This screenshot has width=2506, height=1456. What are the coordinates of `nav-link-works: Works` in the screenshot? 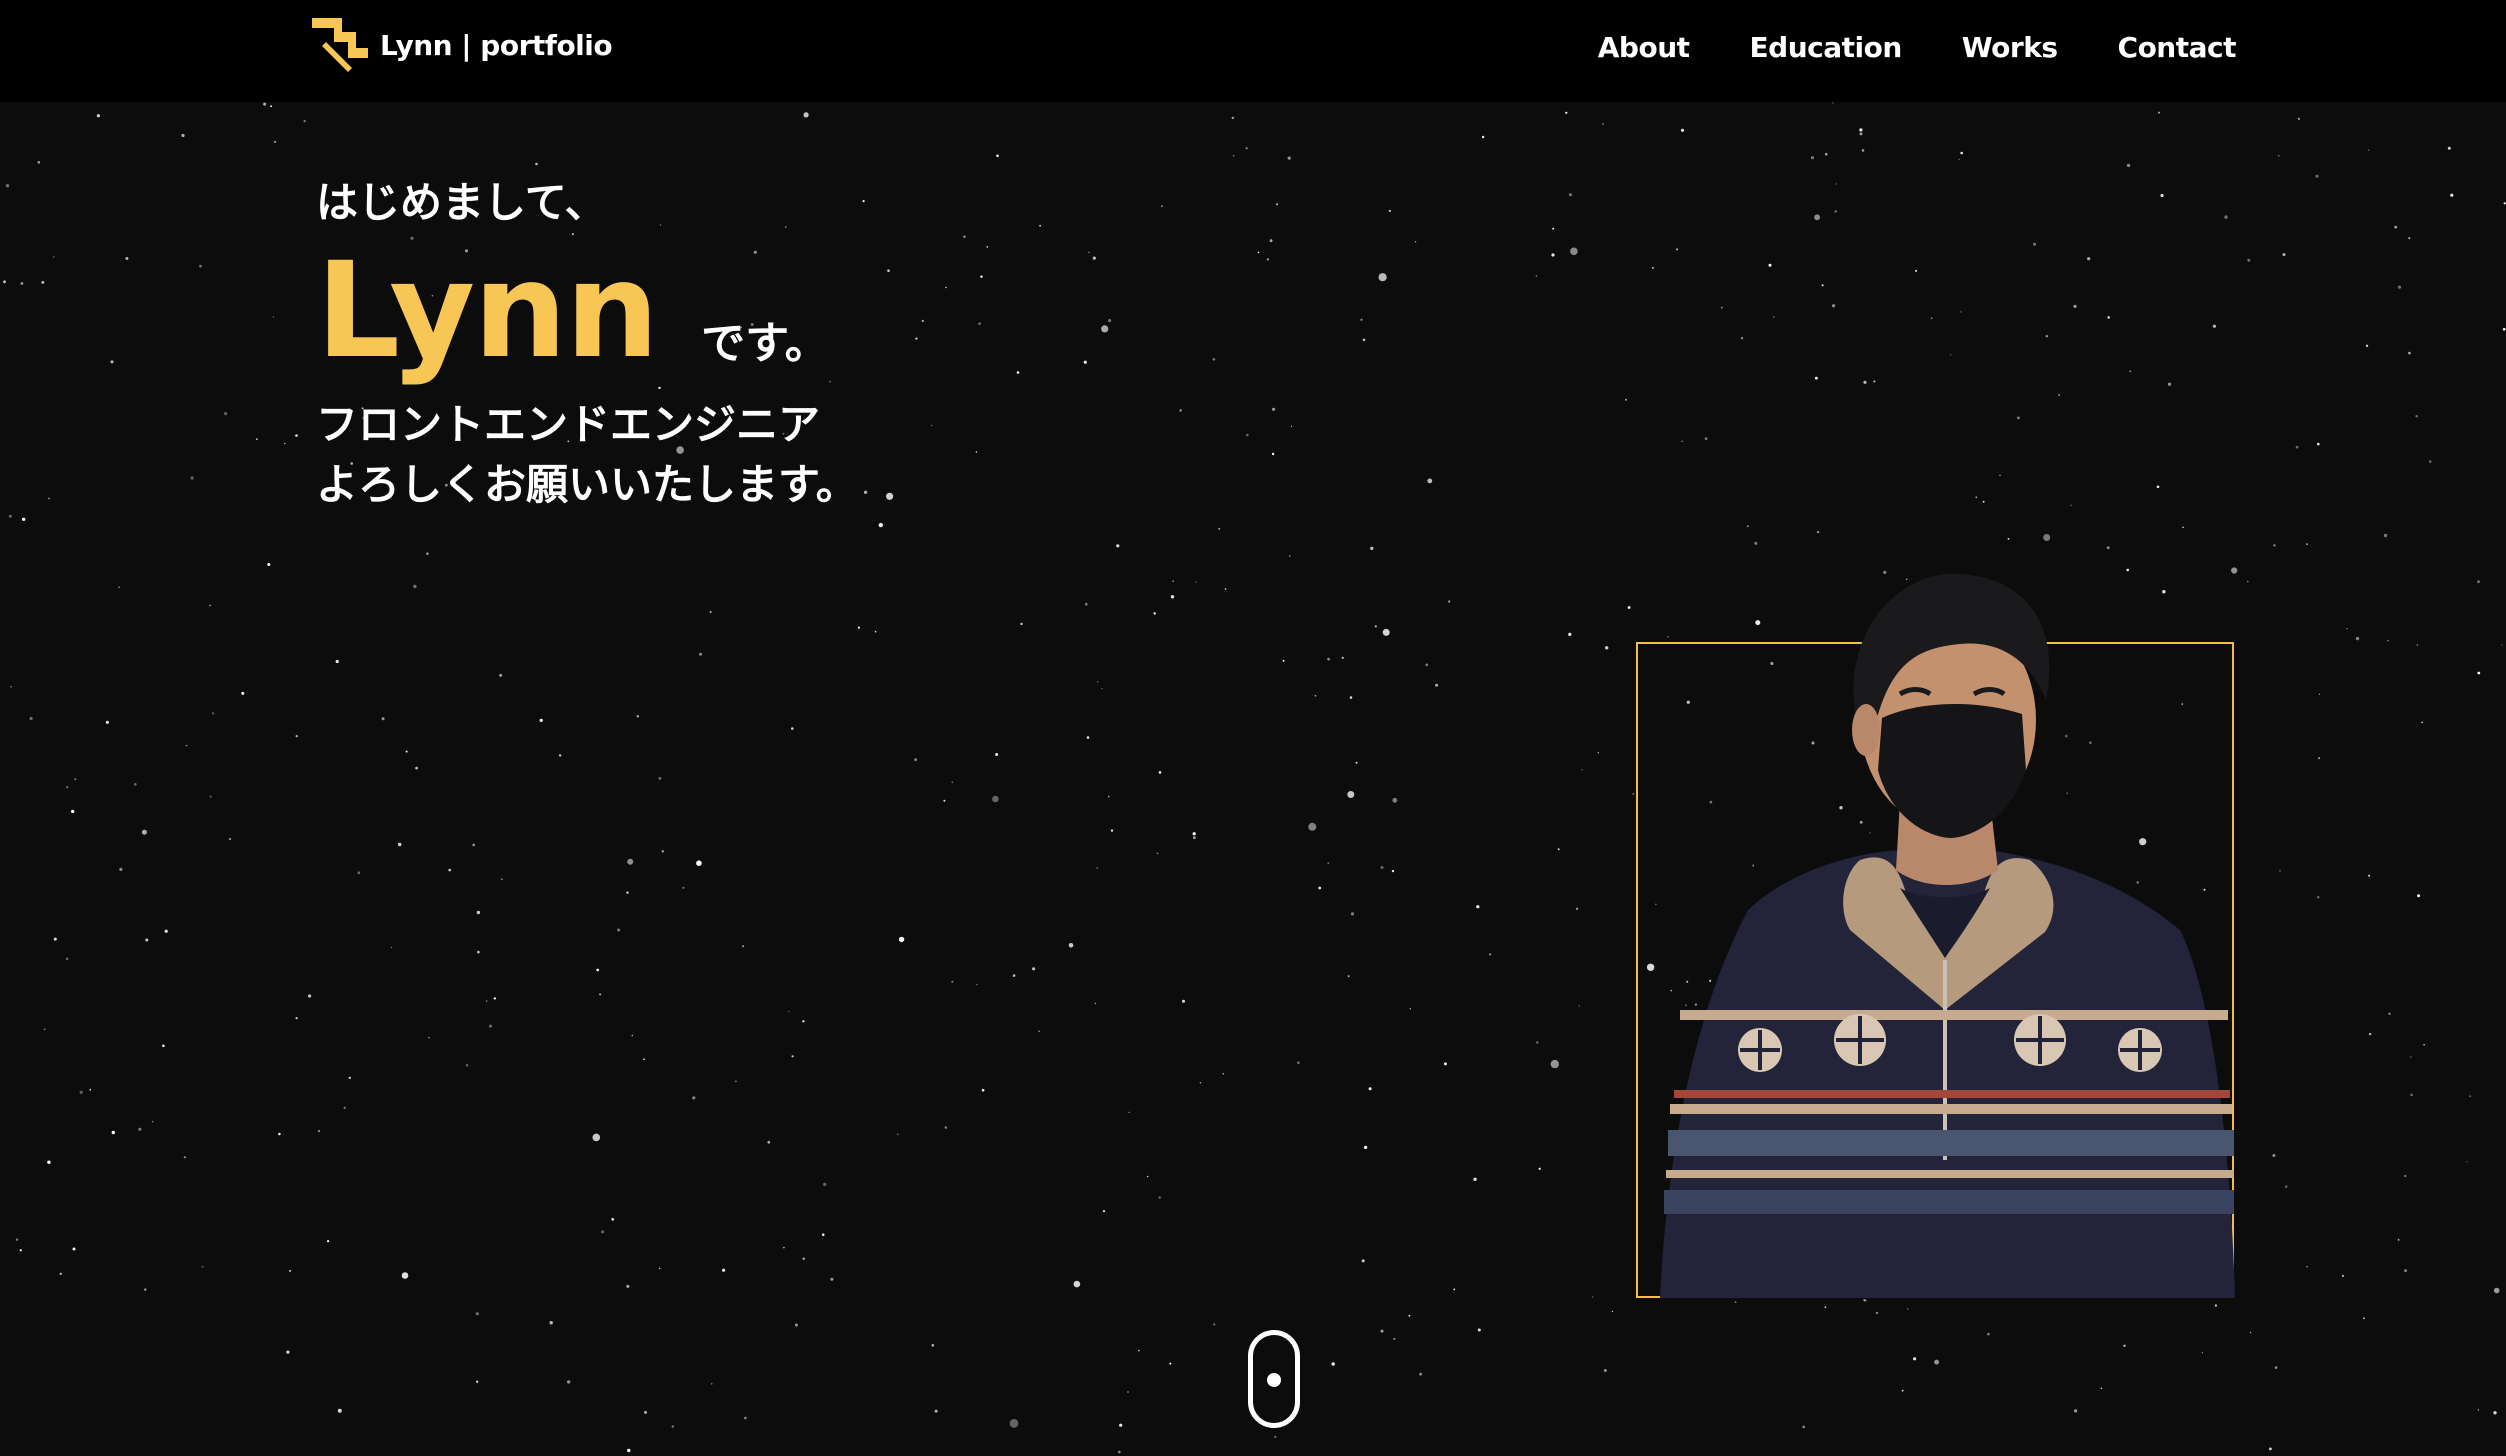 It's located at (2010, 47).